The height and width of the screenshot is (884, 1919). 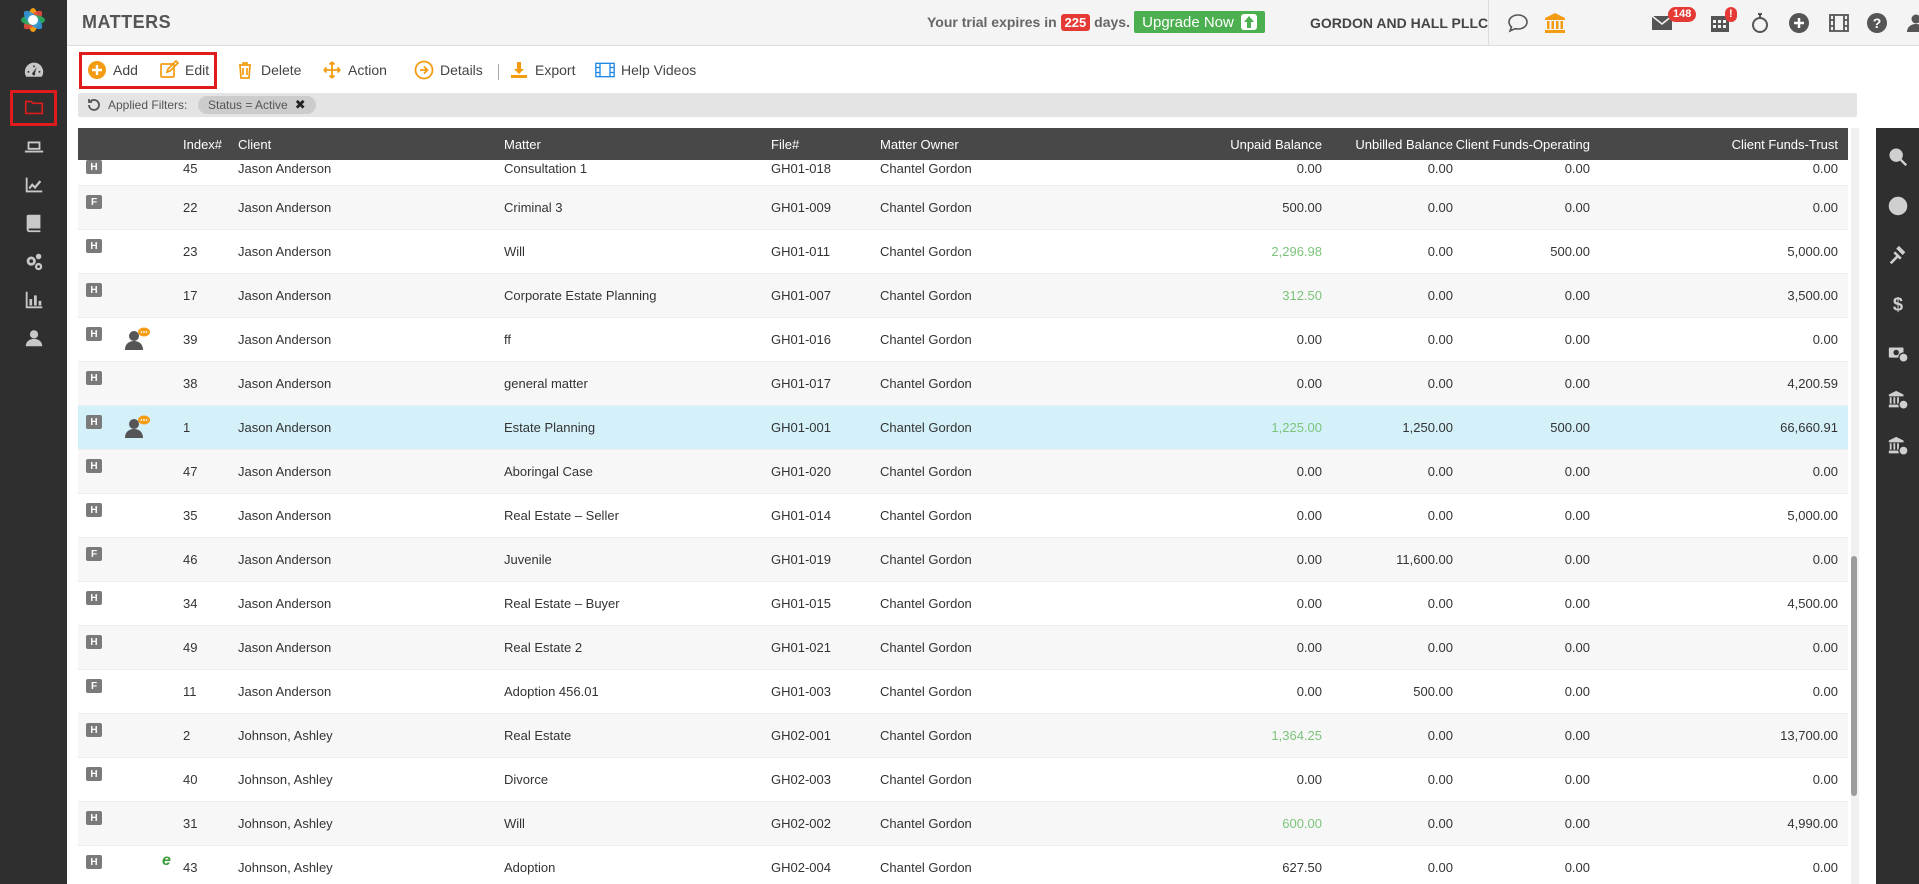 What do you see at coordinates (562, 603) in the screenshot?
I see `cell-matter: Real Estate – Buyer` at bounding box center [562, 603].